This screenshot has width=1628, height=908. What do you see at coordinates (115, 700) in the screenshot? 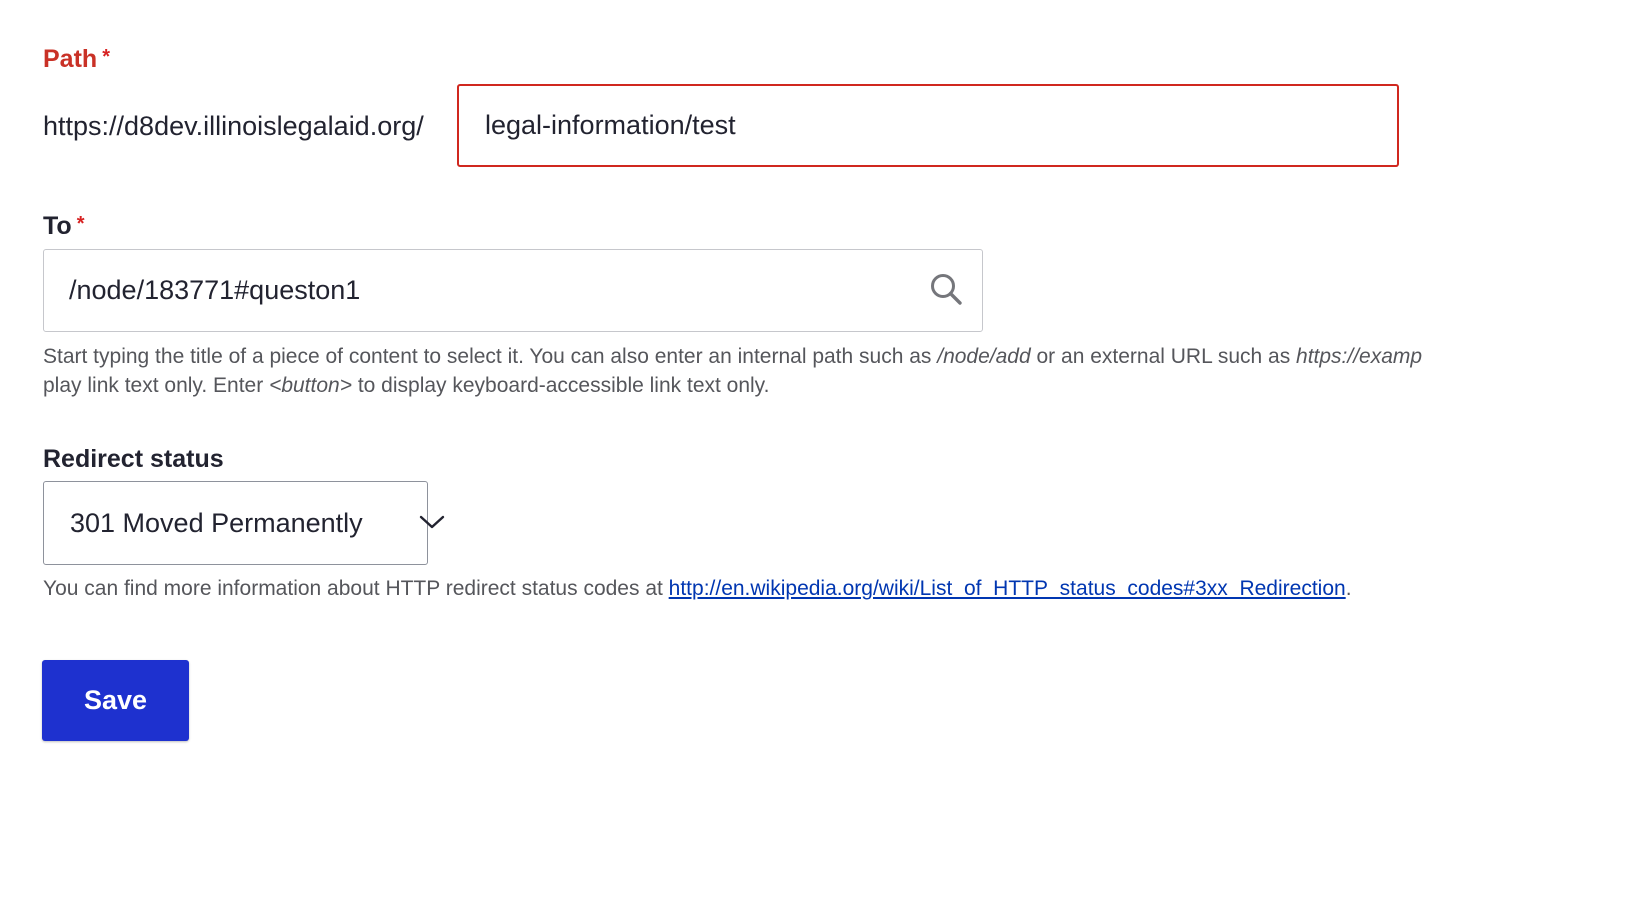
I see `save-button: Save` at bounding box center [115, 700].